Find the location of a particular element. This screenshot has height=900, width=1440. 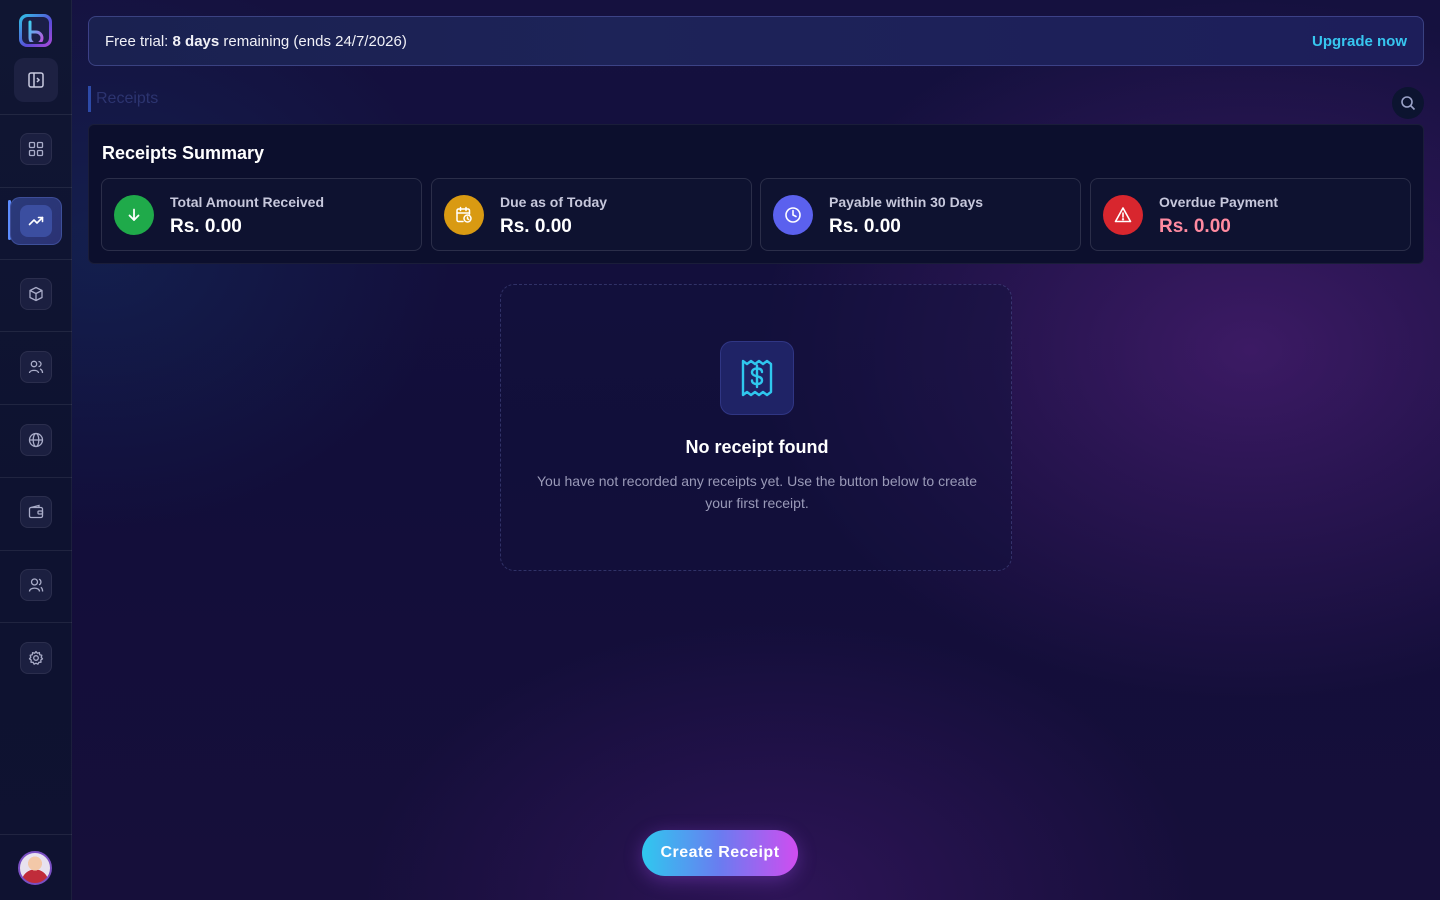

sidebar-item-wallet is located at coordinates (36, 512).